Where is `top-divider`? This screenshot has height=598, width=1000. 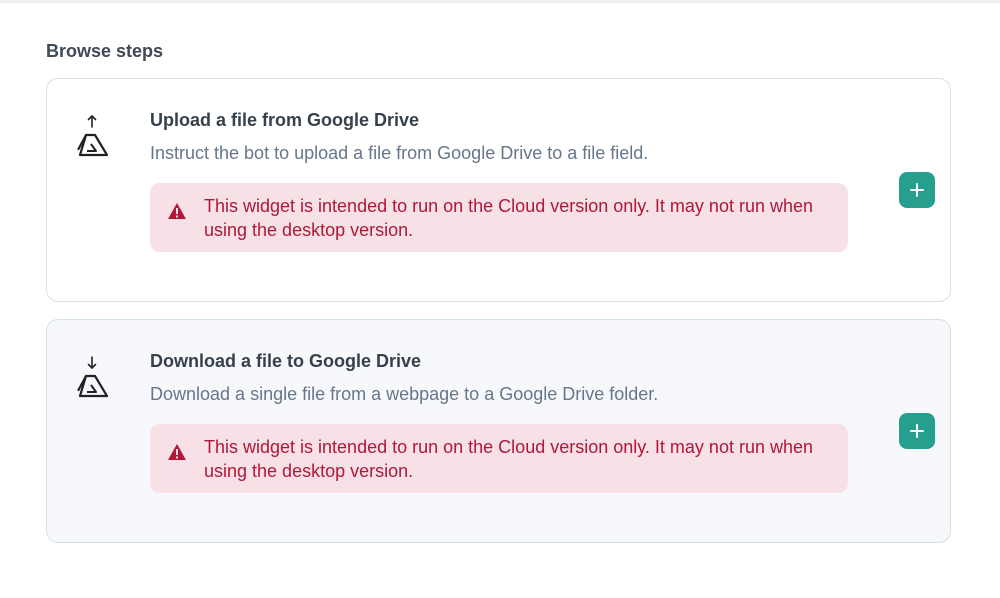 top-divider is located at coordinates (500, 1).